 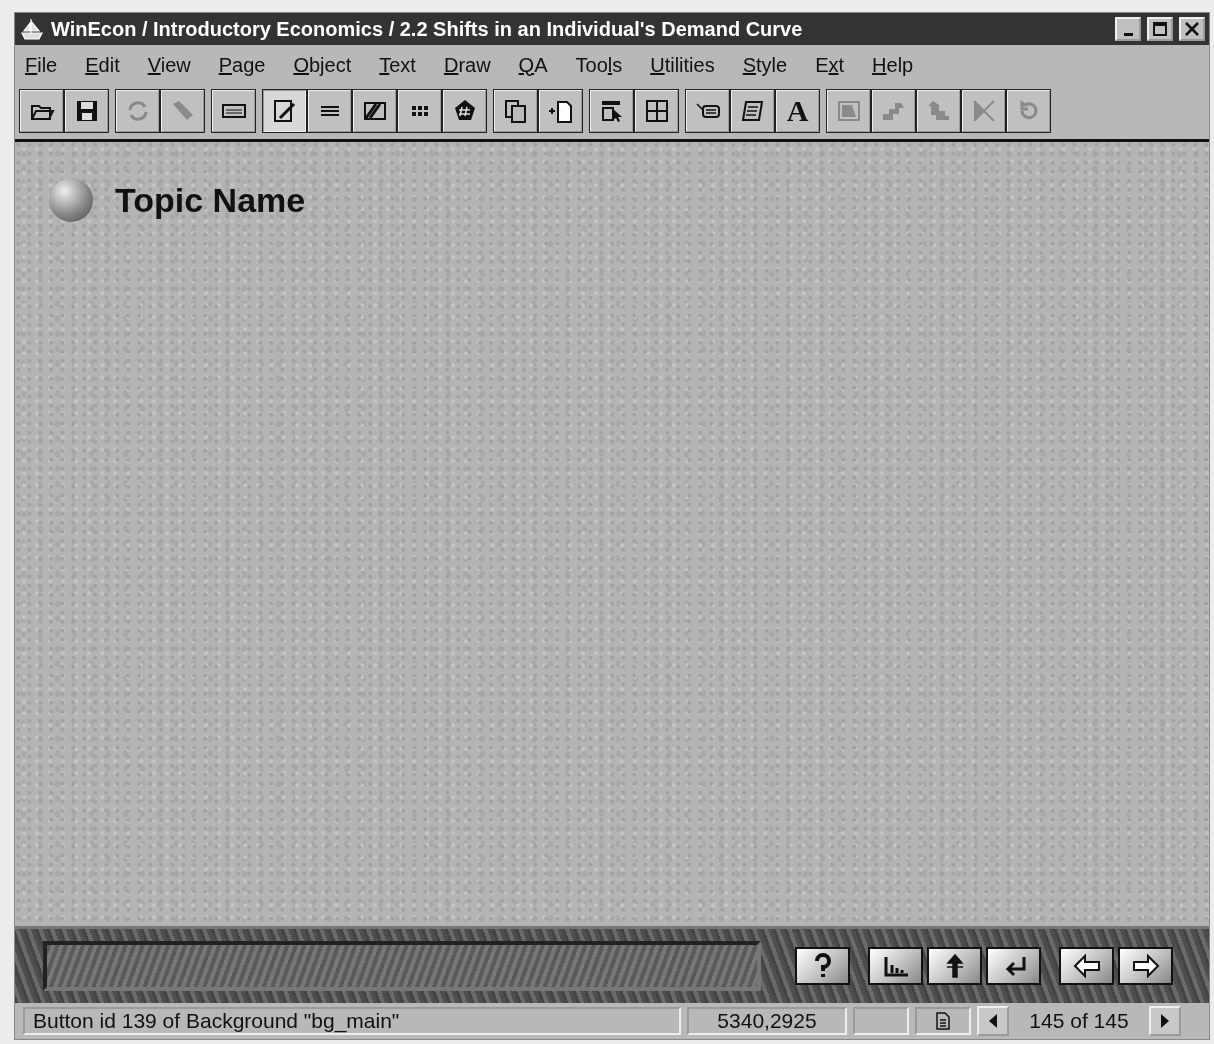 What do you see at coordinates (540, 65) in the screenshot?
I see `menu-item: QA` at bounding box center [540, 65].